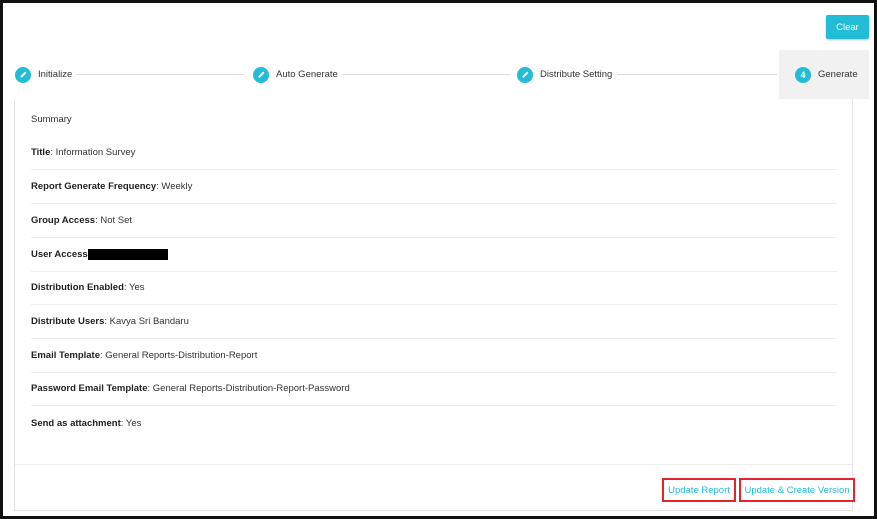  I want to click on step-label: Generate, so click(838, 74).